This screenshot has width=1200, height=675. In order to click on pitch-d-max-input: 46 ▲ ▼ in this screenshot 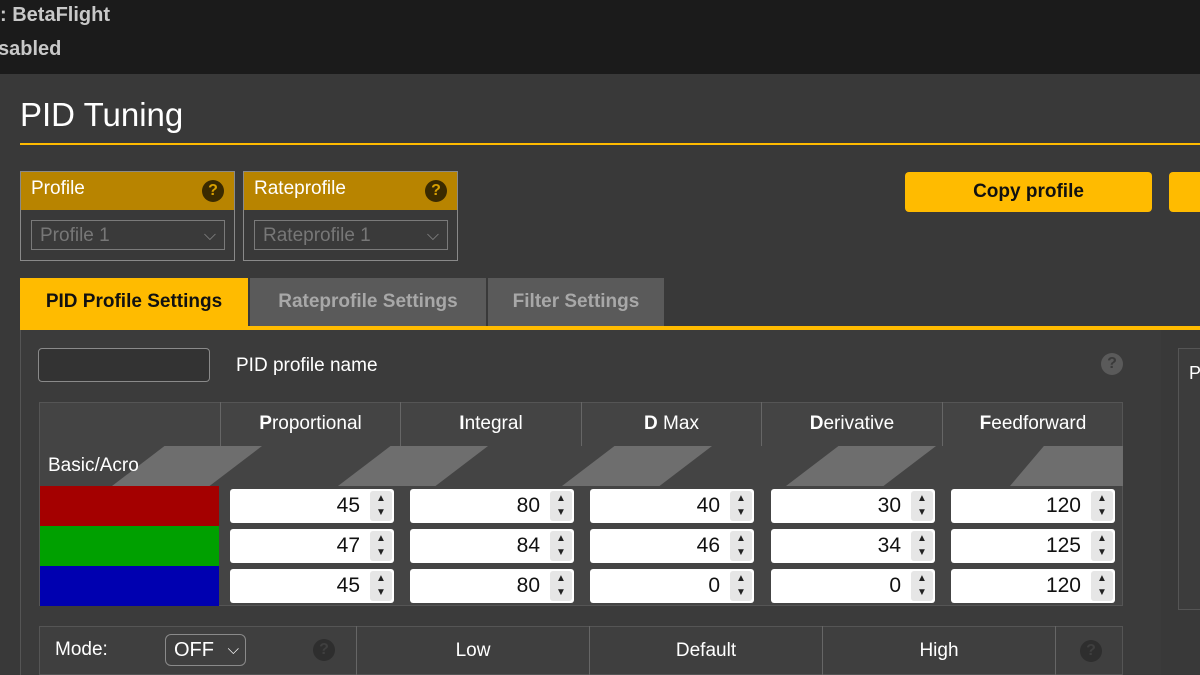, I will do `click(672, 546)`.